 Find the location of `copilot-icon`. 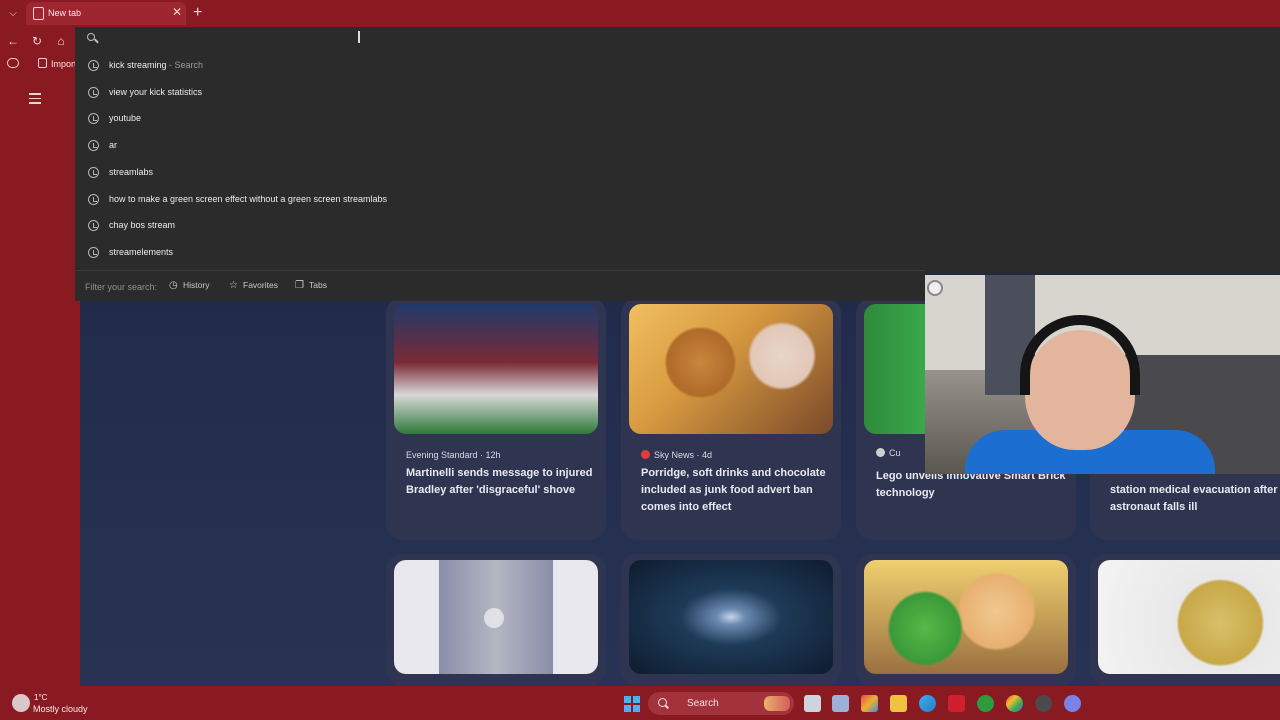

copilot-icon is located at coordinates (869, 703).